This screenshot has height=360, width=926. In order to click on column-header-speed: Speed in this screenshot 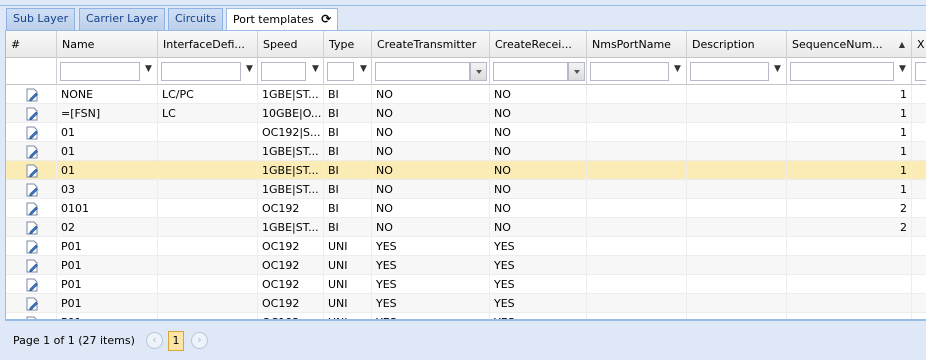, I will do `click(291, 44)`.